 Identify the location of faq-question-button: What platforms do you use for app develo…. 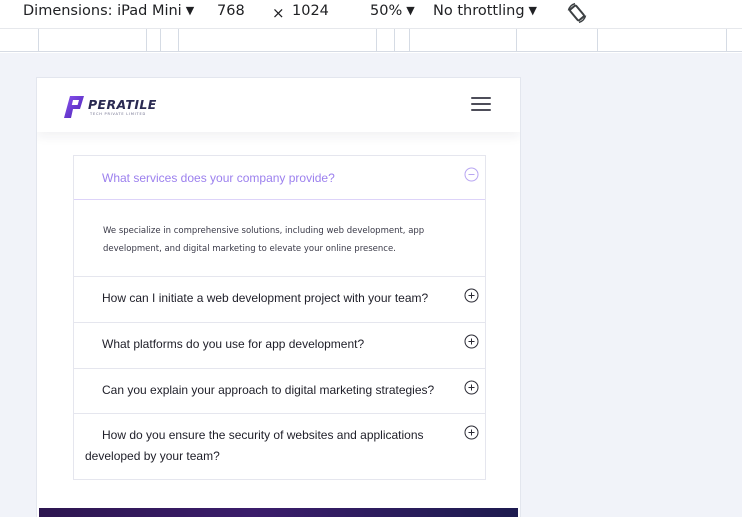
(279, 345).